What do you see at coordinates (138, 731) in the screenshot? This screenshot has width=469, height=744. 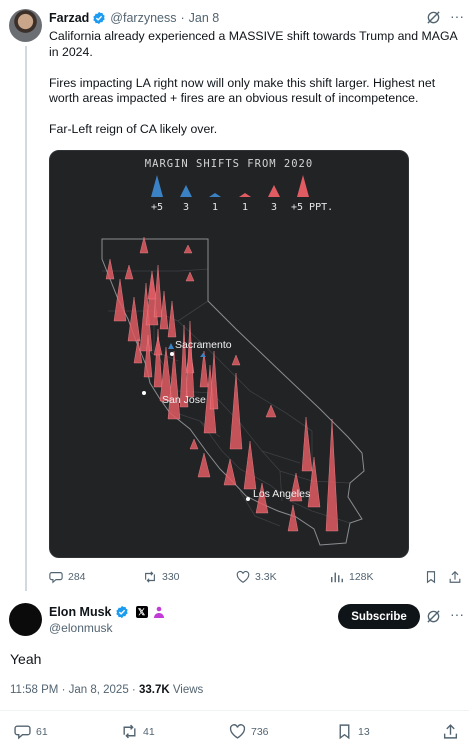 I see `repost-button: 41` at bounding box center [138, 731].